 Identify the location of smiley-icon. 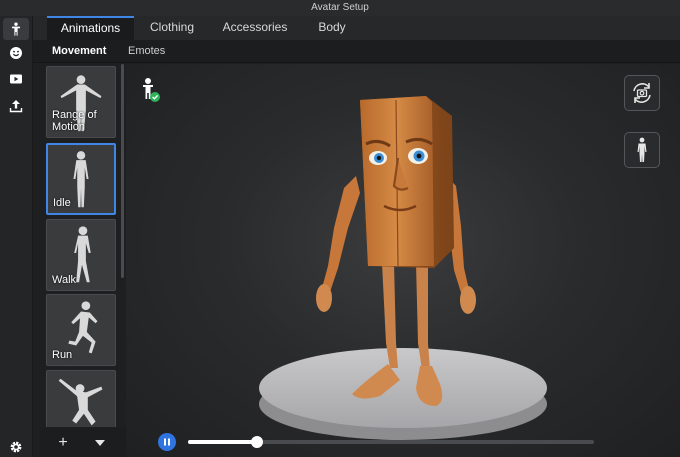
(16, 53).